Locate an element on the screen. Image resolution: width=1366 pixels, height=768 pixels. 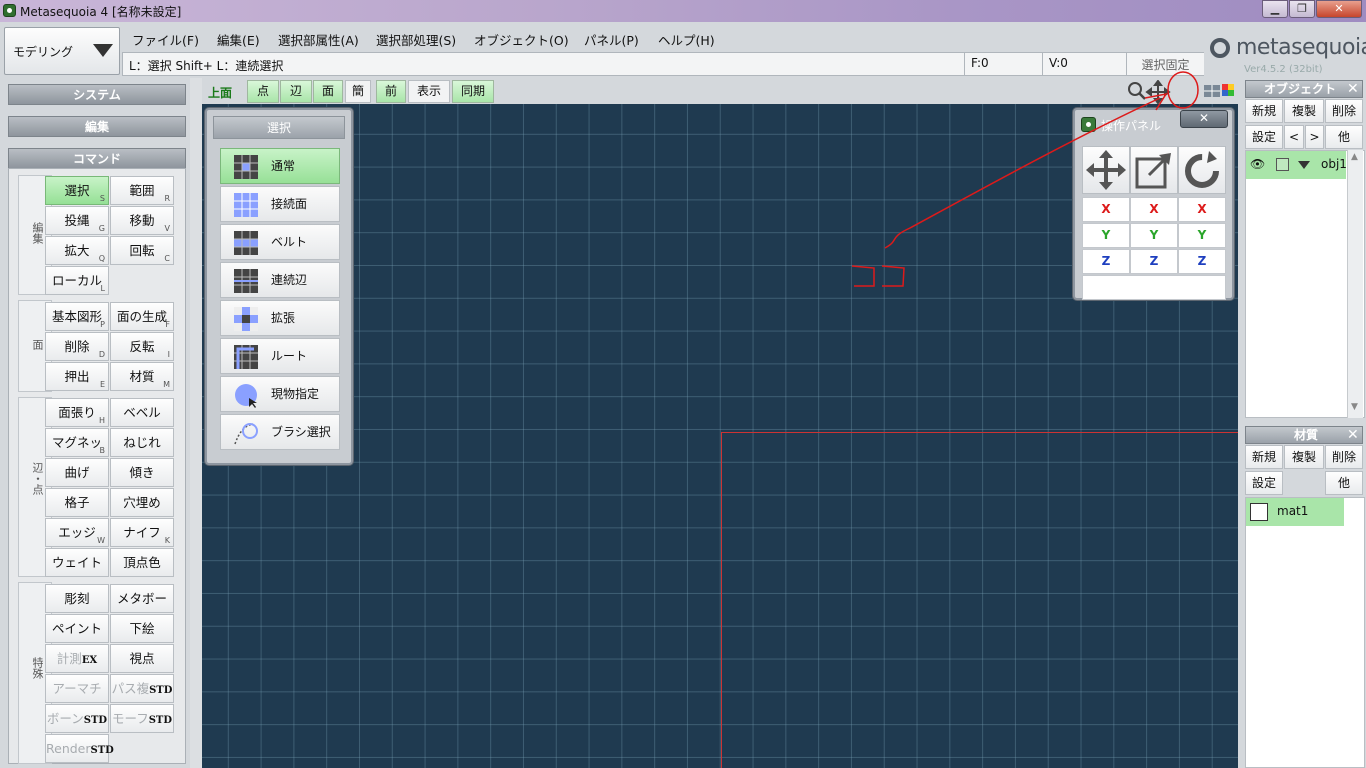
command-button: マグネットB is located at coordinates (77, 452).